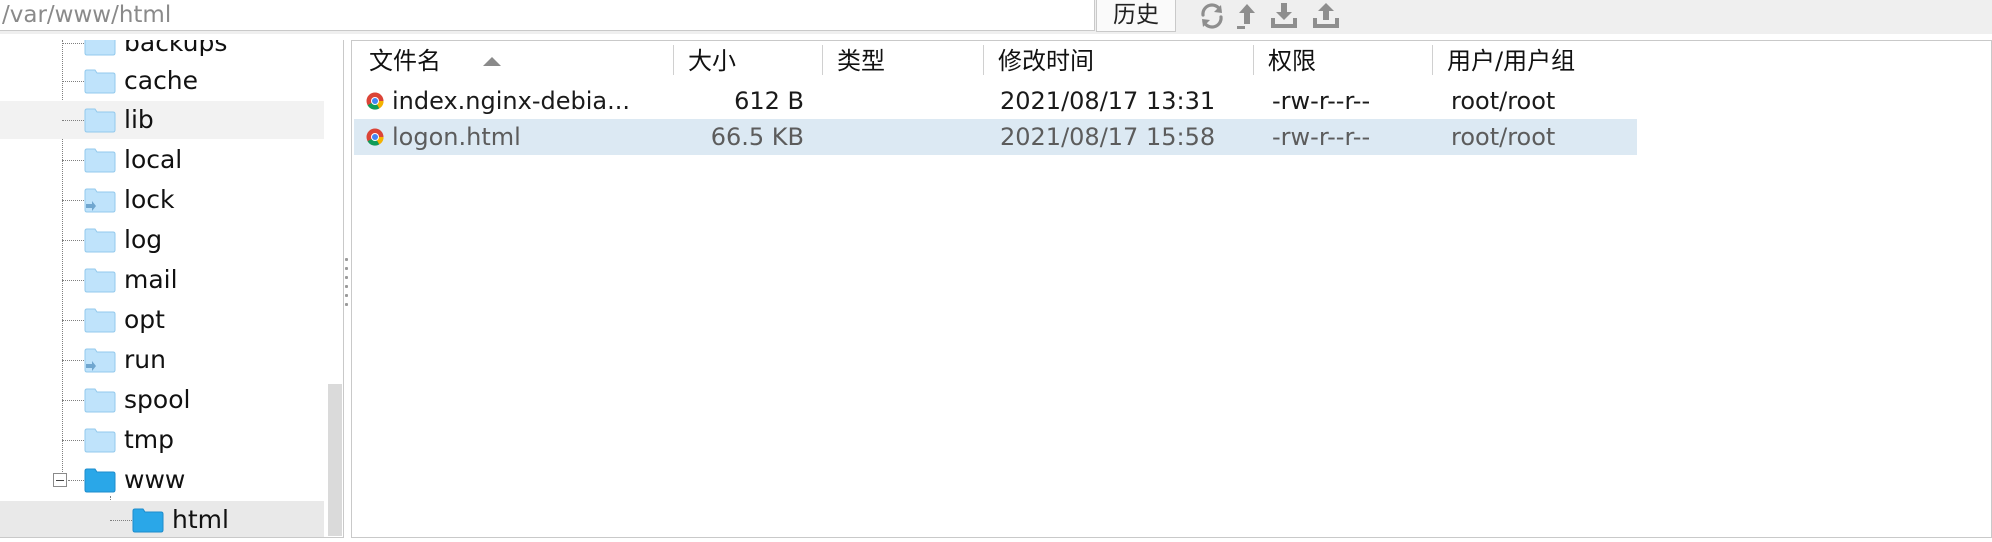 Image resolution: width=1992 pixels, height=542 pixels. I want to click on column-header-label: 文件名, so click(405, 61).